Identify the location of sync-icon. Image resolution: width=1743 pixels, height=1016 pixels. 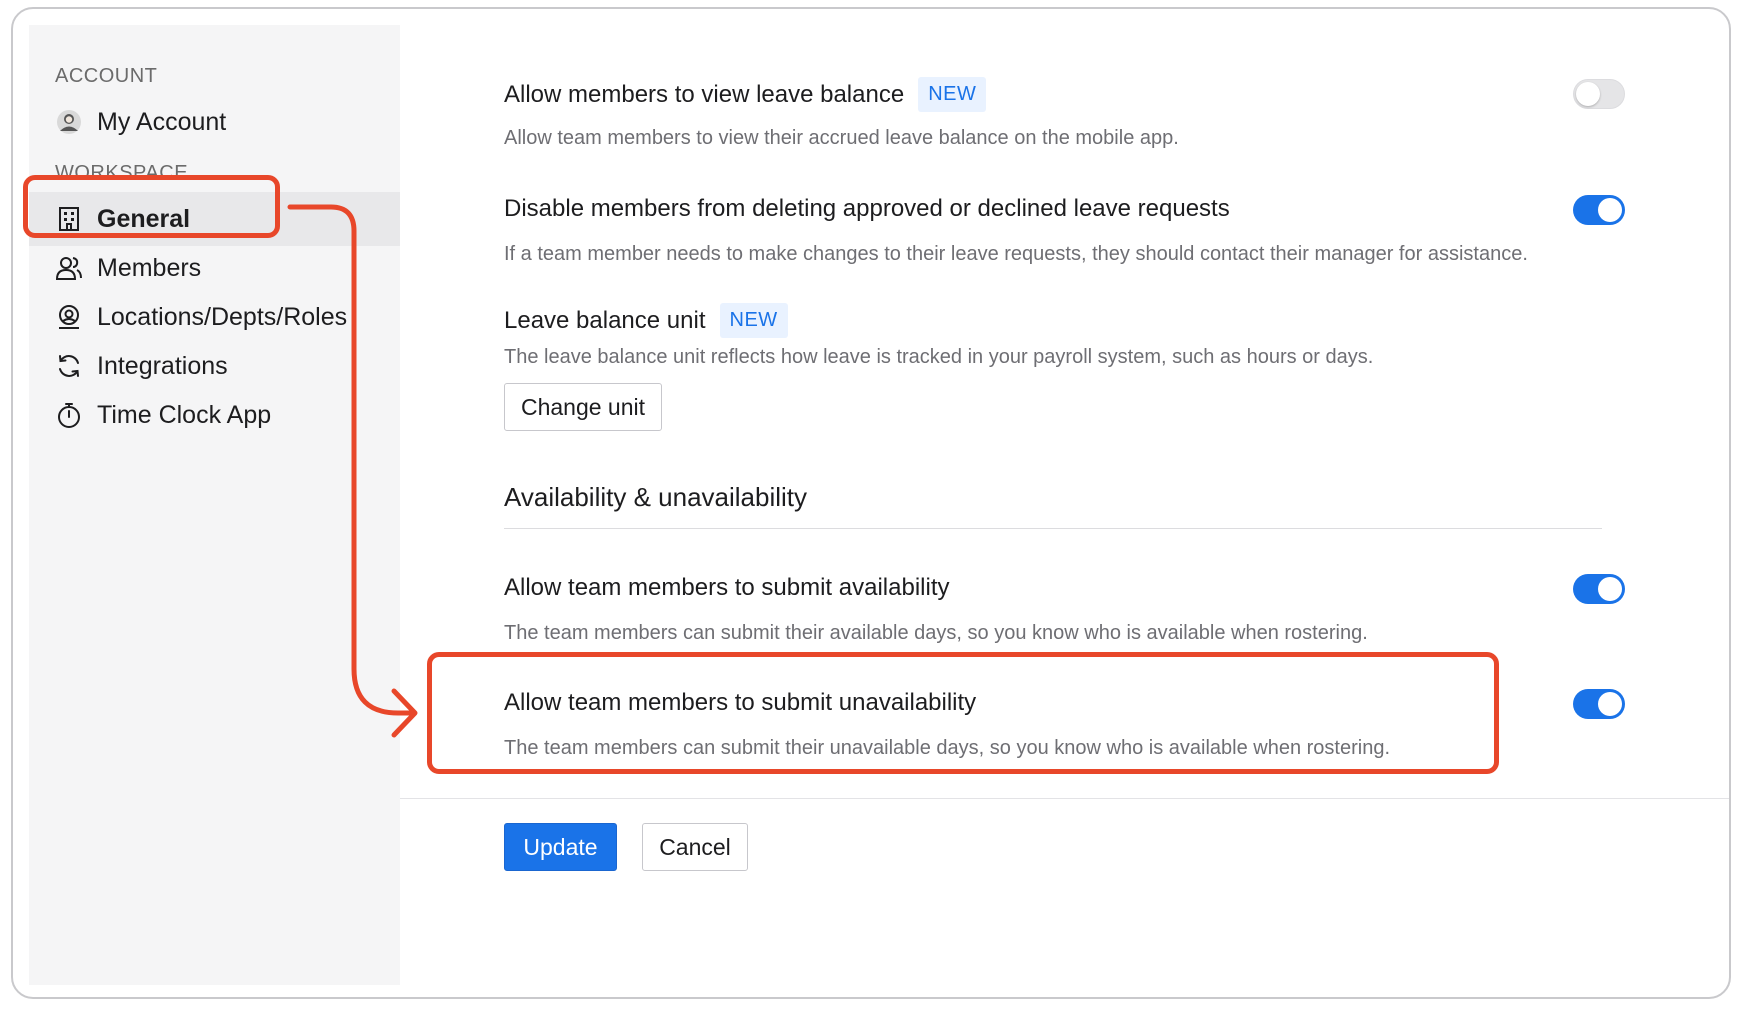
(69, 366).